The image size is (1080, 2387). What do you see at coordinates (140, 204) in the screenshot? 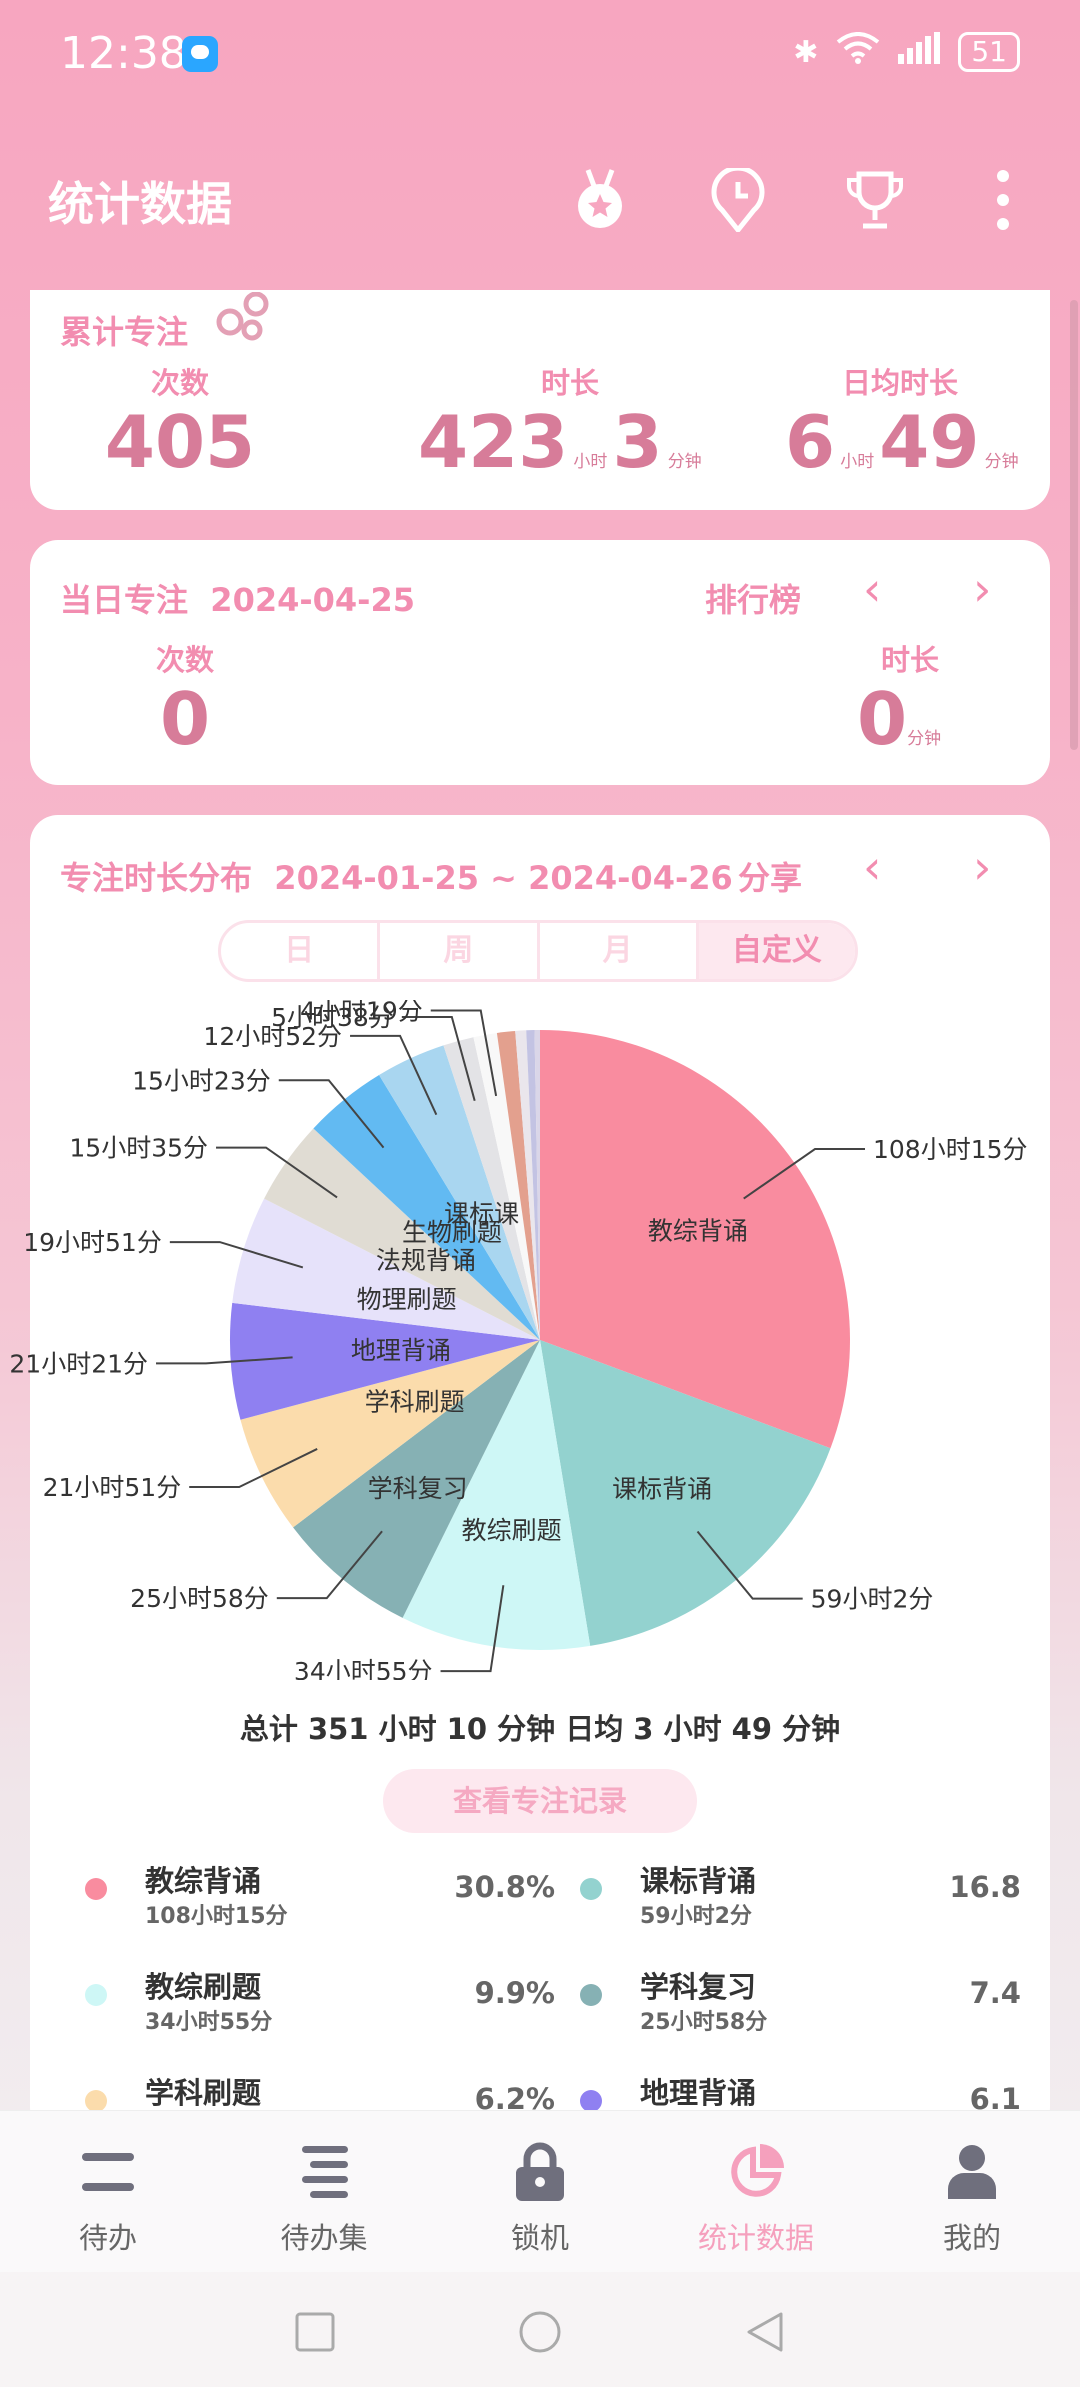
I see `page-title: 统计数据` at bounding box center [140, 204].